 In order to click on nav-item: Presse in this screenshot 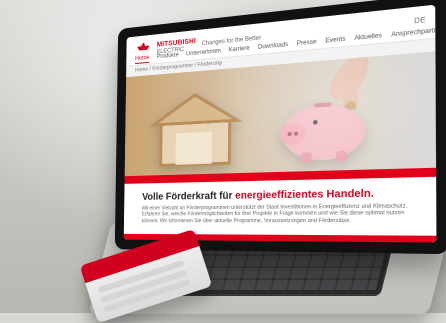, I will do `click(307, 43)`.